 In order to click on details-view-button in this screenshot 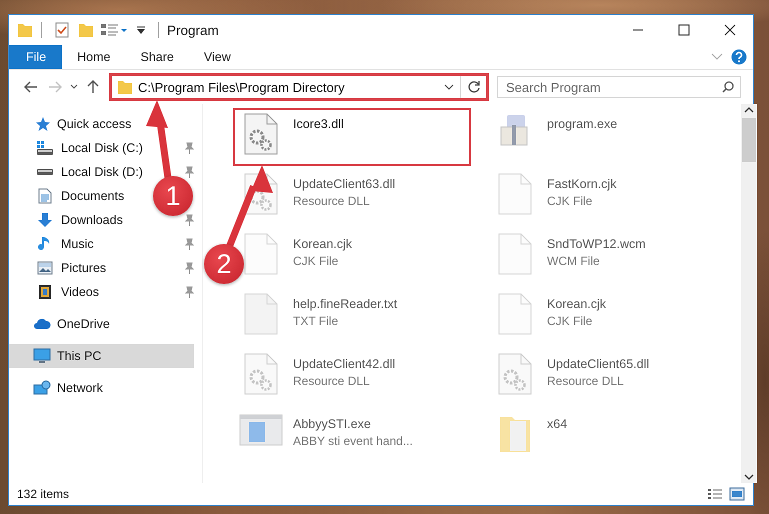, I will do `click(715, 494)`.